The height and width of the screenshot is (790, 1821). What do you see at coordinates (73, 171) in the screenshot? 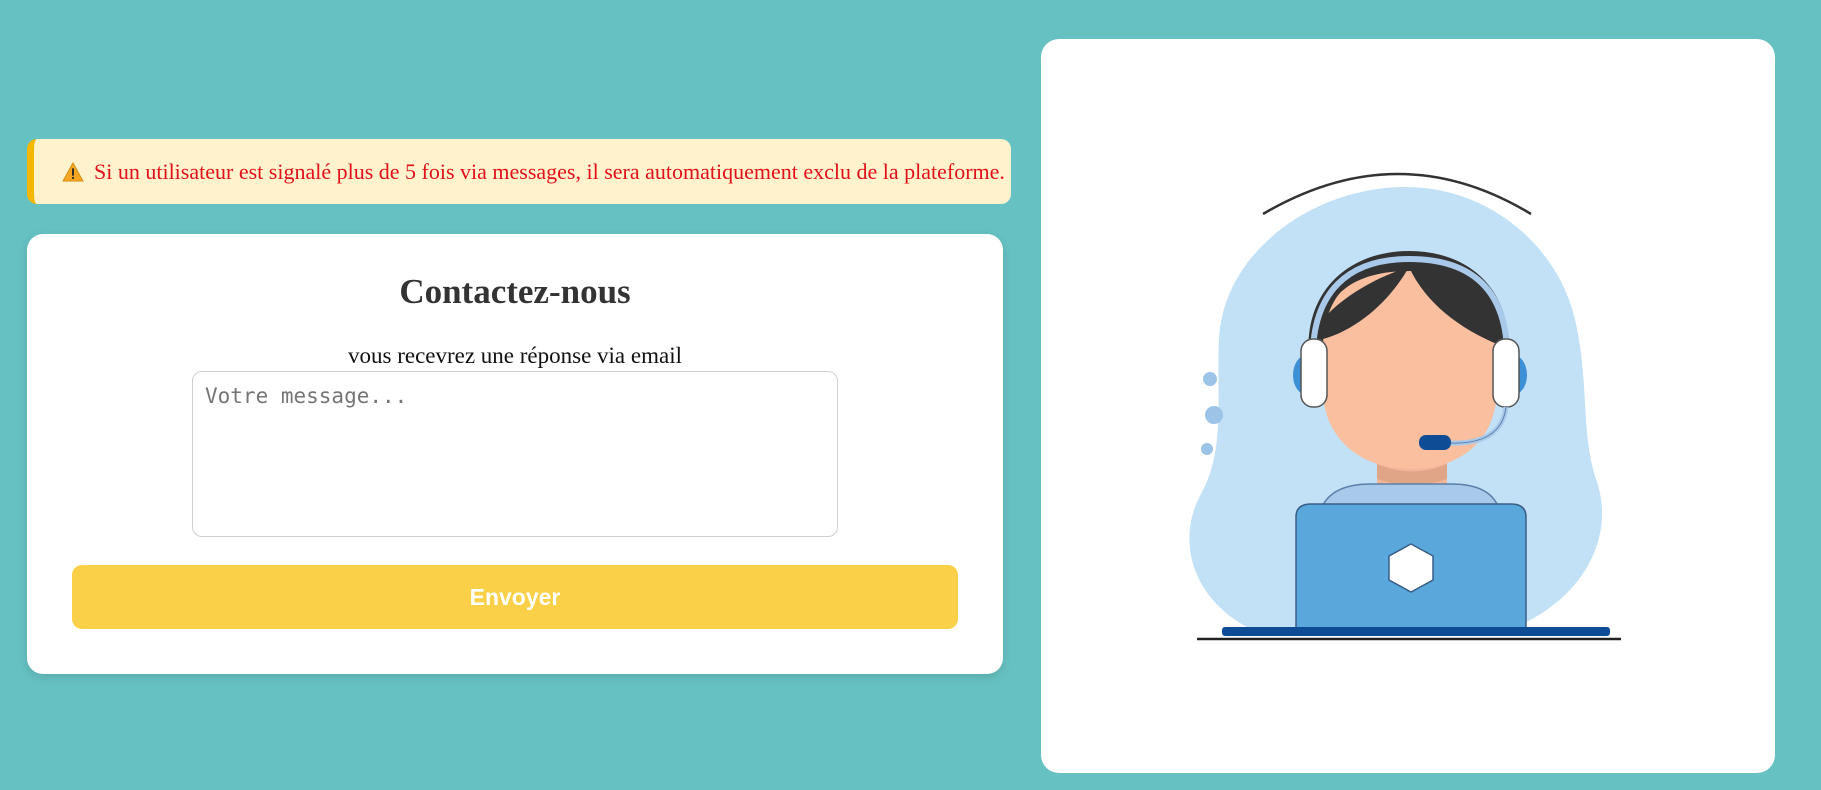
I see `warning-icon` at bounding box center [73, 171].